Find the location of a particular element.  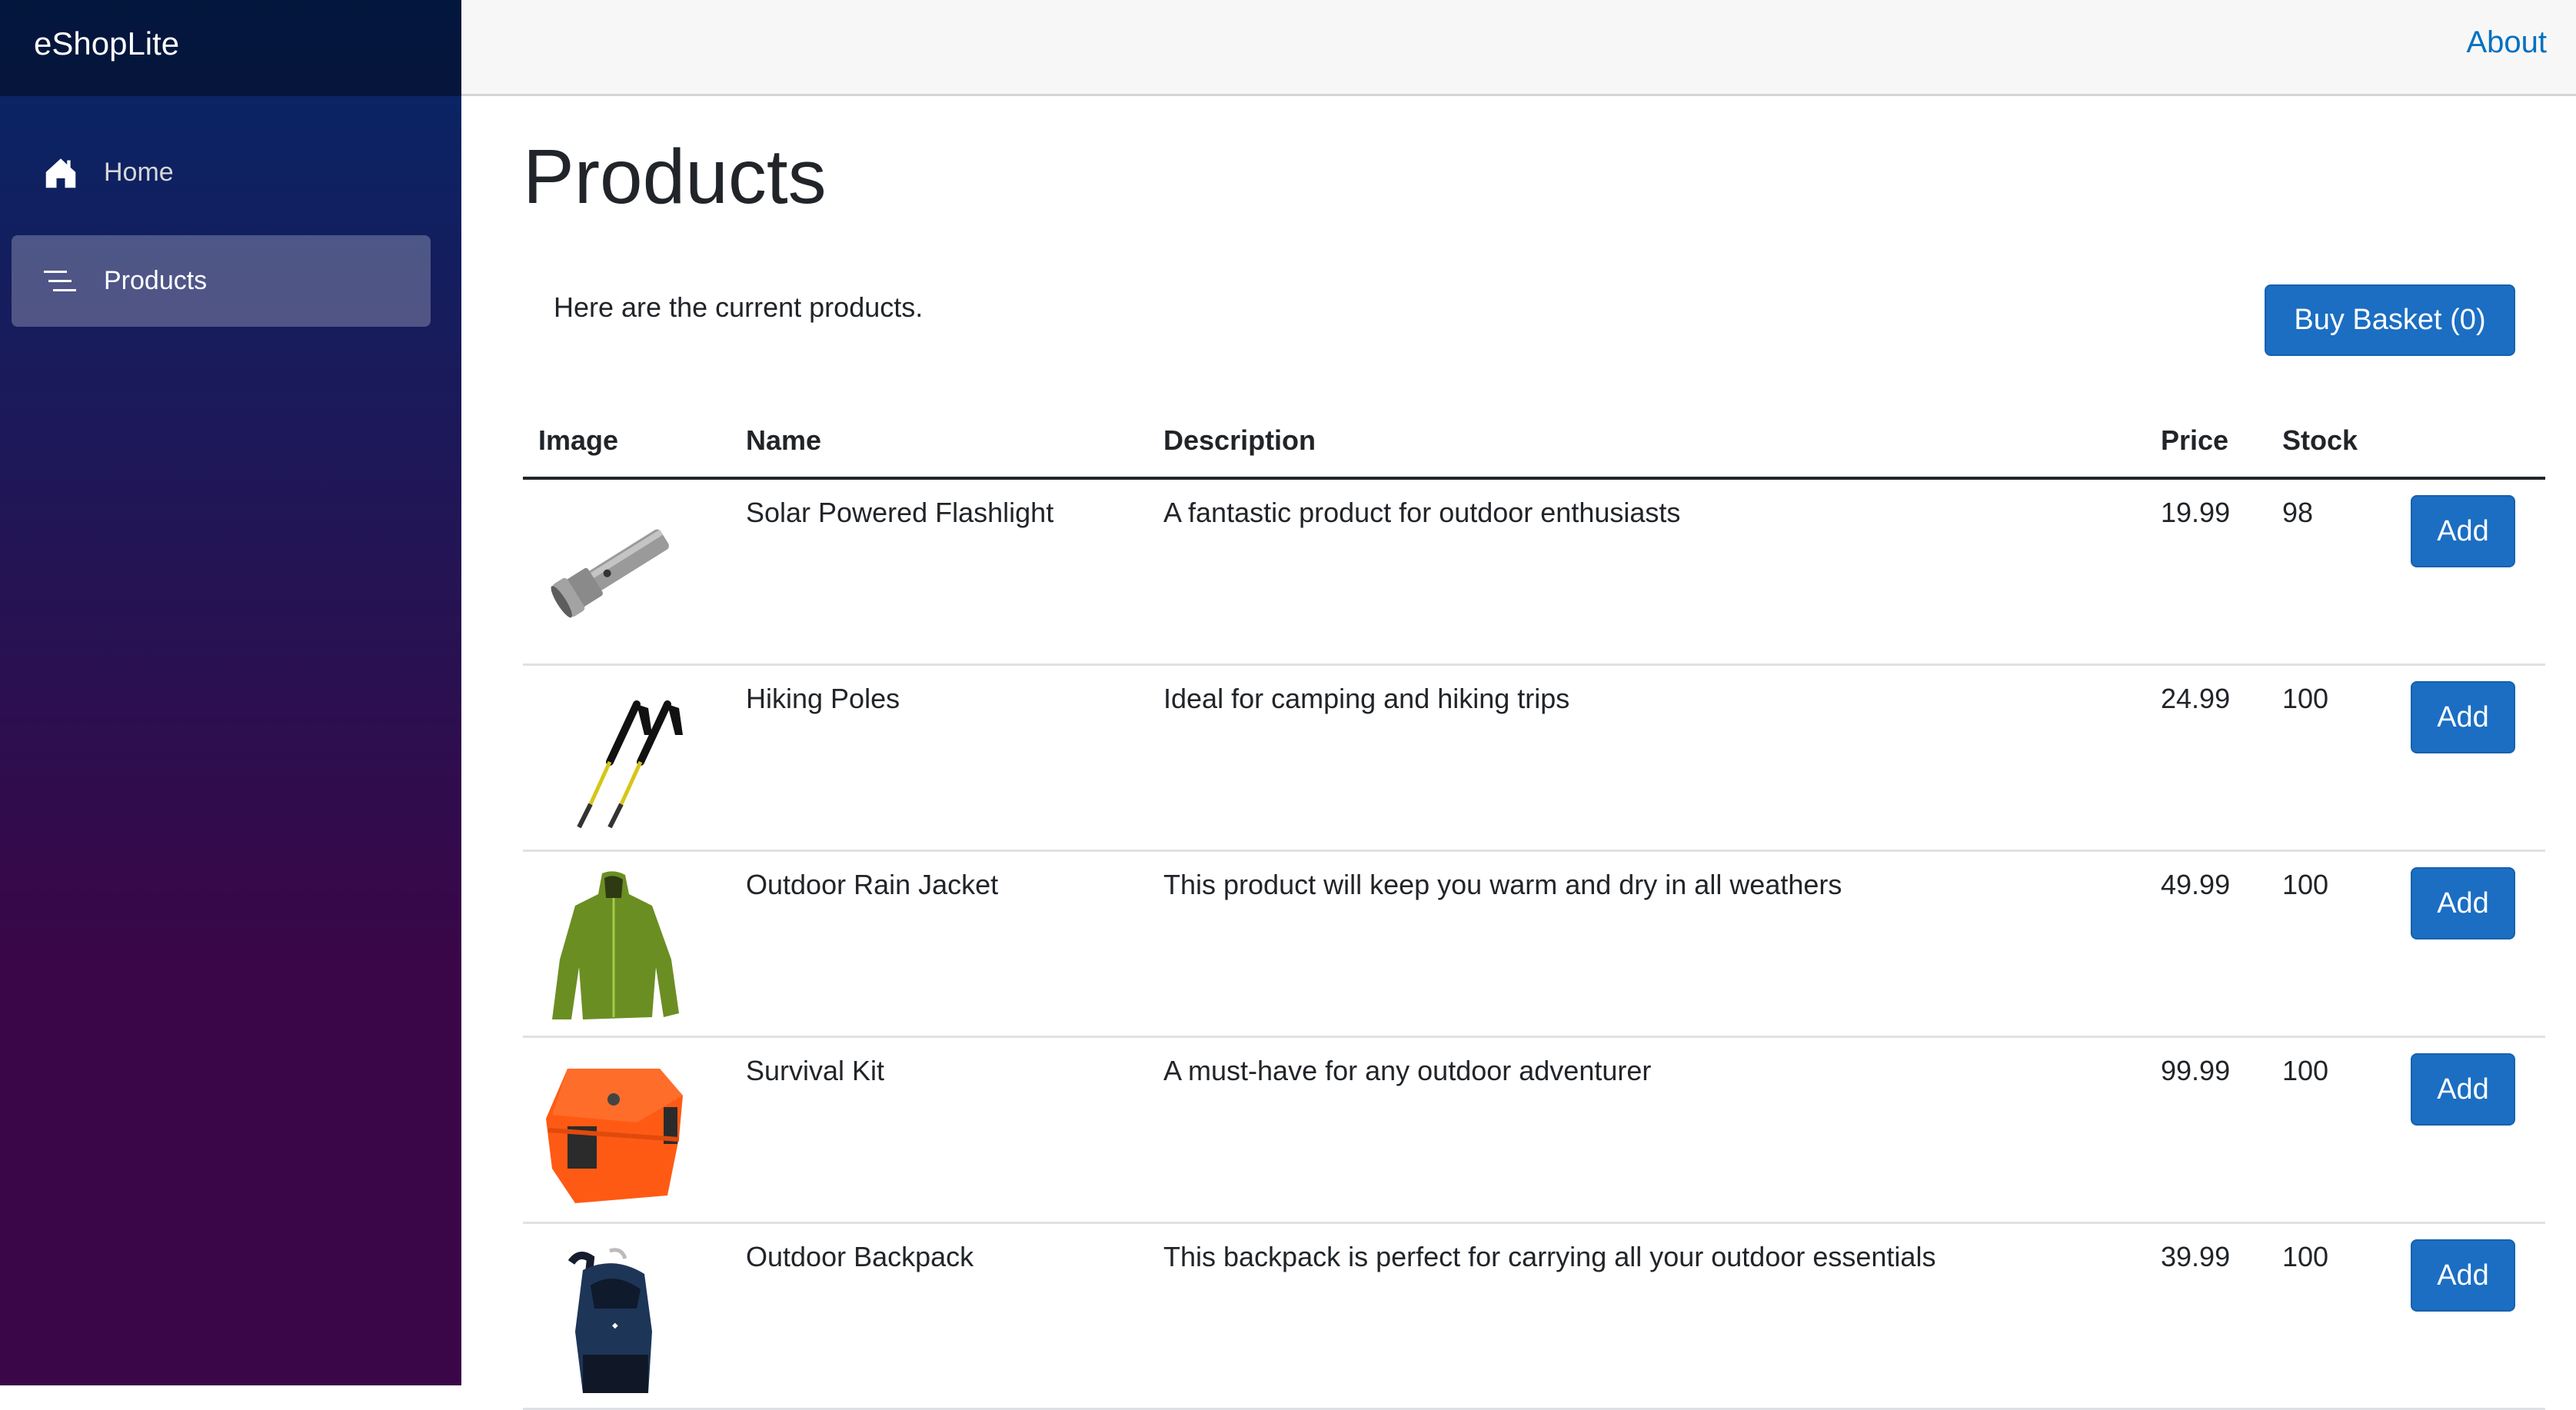

product-name: Outdoor Backpack is located at coordinates (860, 1256).